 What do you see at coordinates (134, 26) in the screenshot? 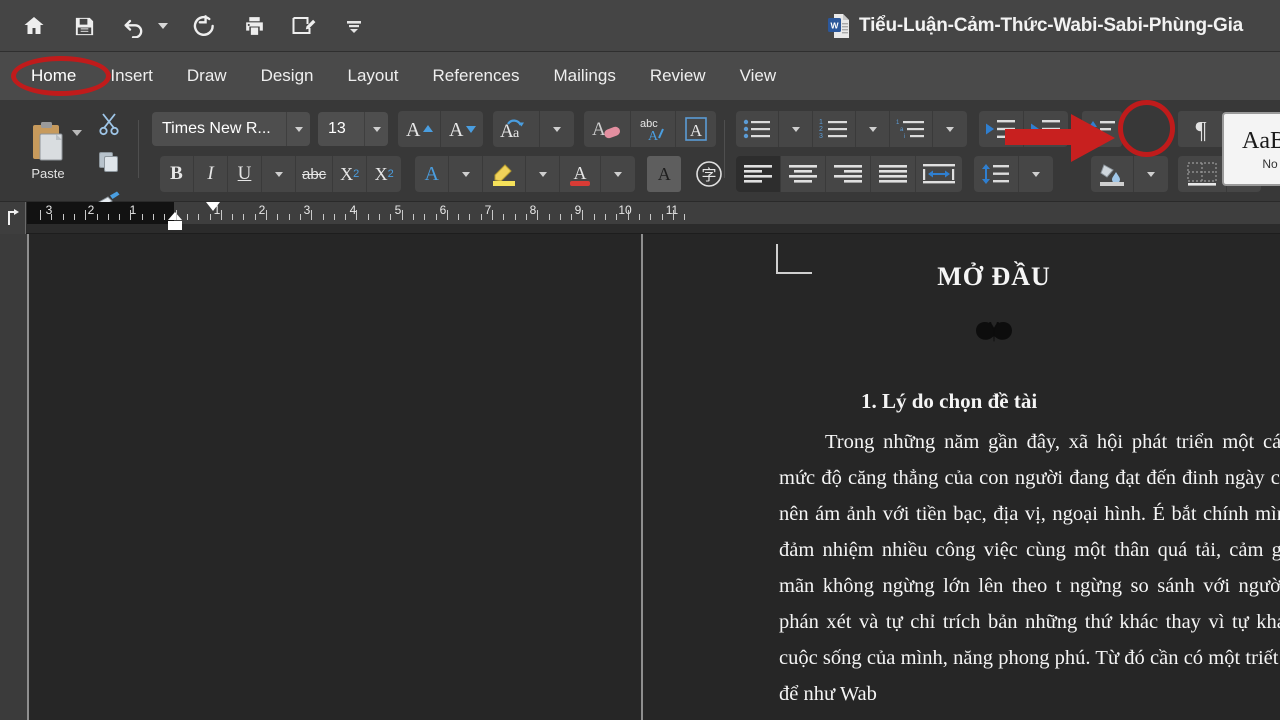
I see `undo-icon` at bounding box center [134, 26].